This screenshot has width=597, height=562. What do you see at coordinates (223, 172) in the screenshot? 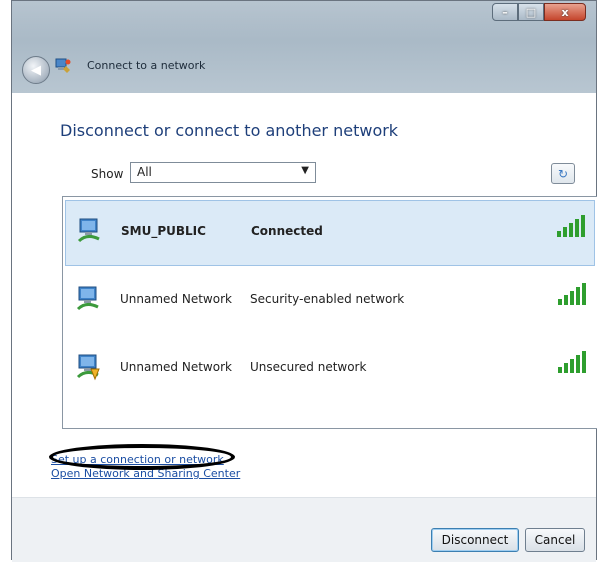
I see `show-filter-select: All ▼` at bounding box center [223, 172].